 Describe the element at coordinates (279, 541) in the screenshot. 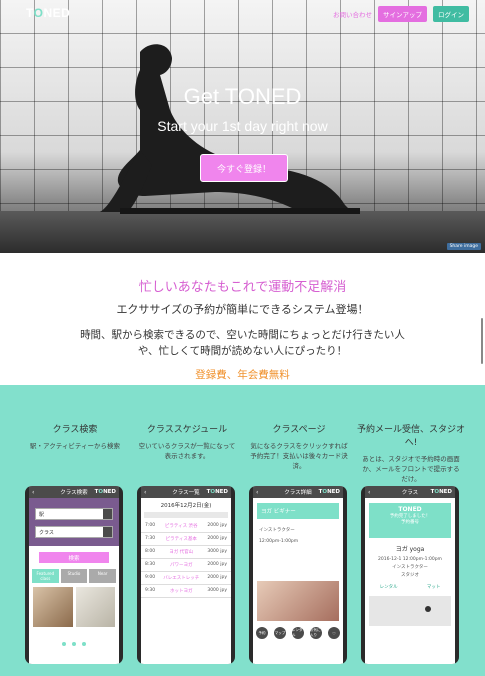

I see `class-time: 12:00pm-1:00pm` at that location.